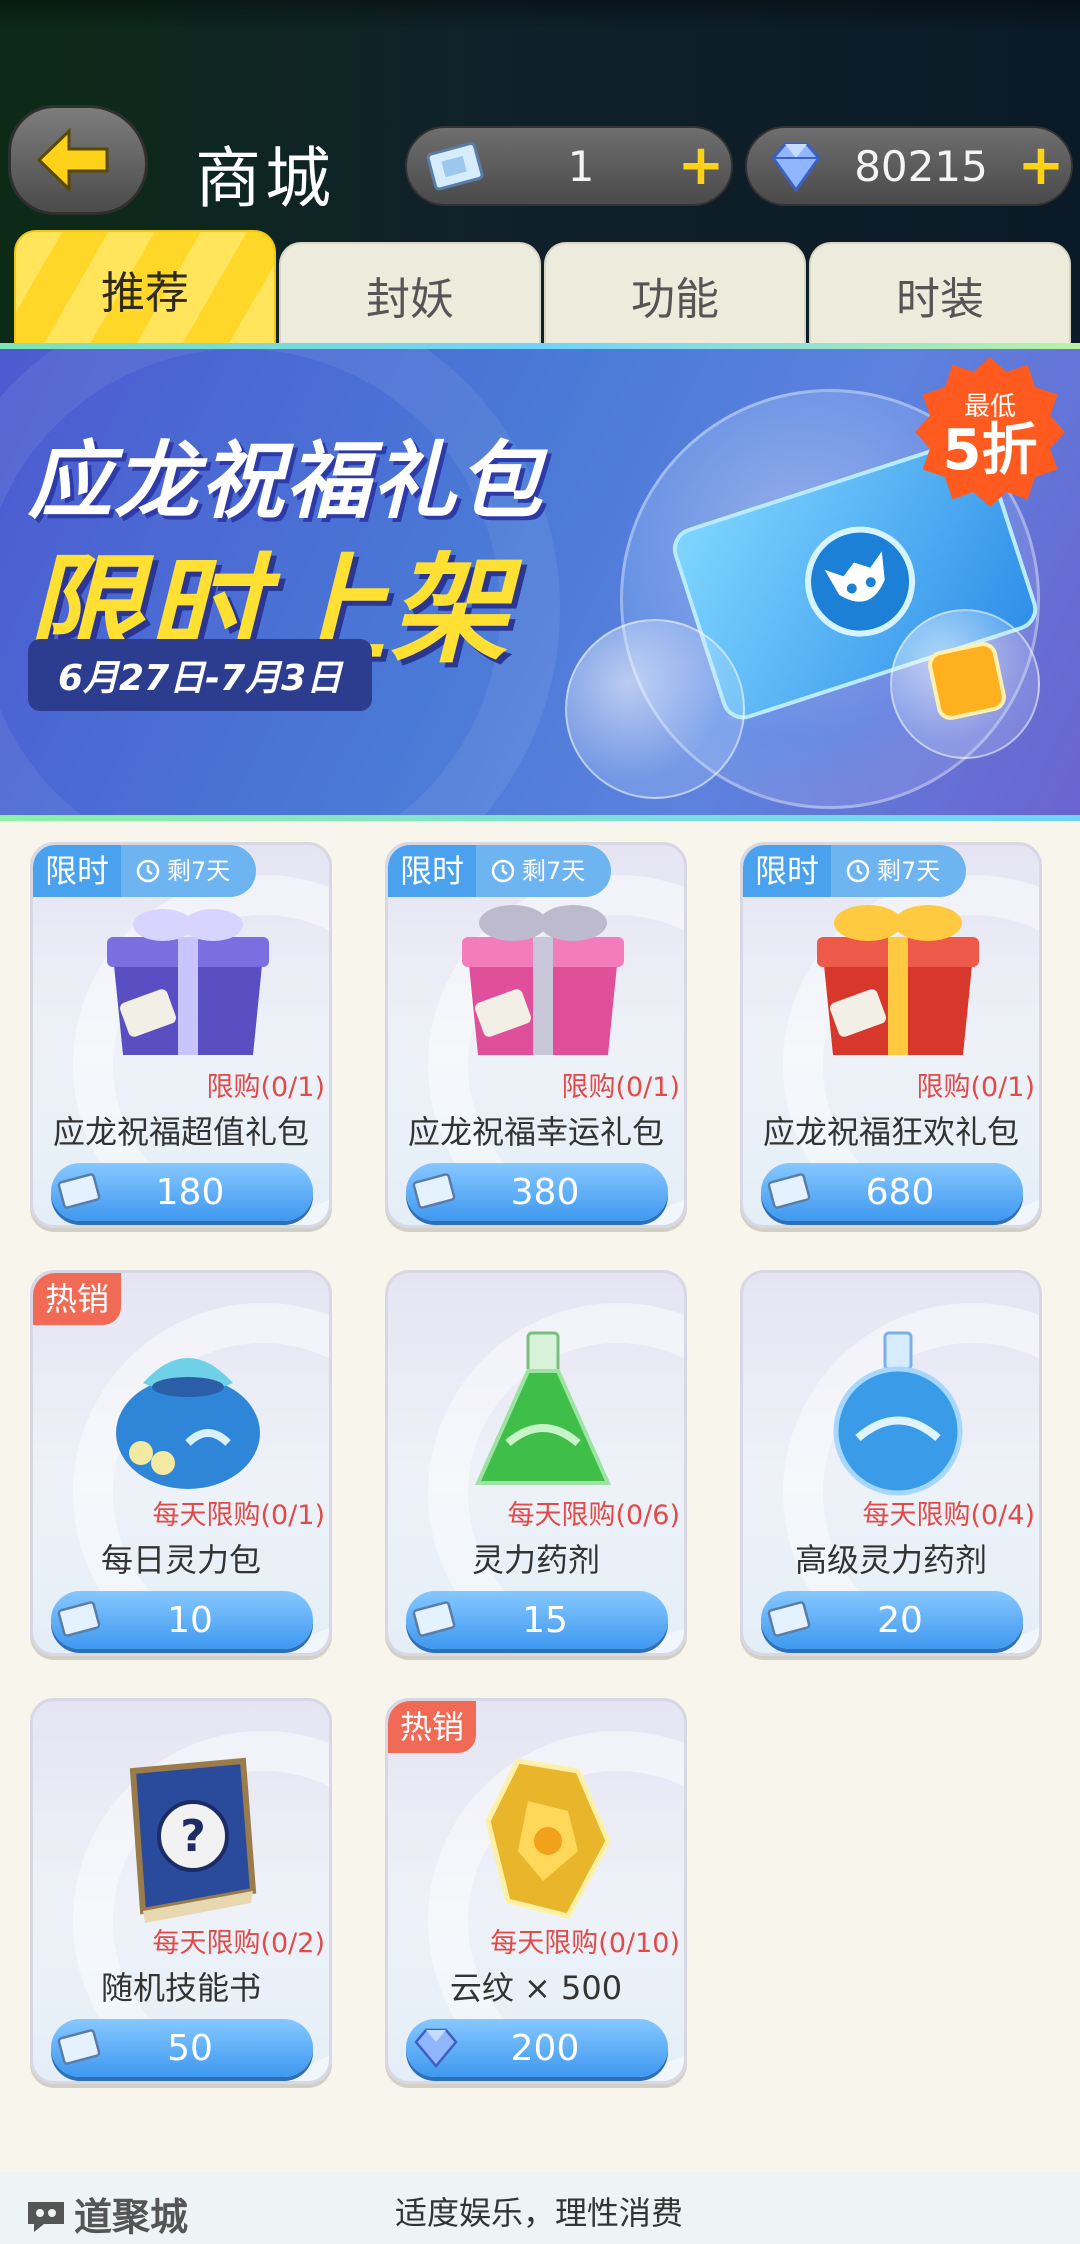 This screenshot has width=1080, height=2244. I want to click on purchase-limit: 每天限购(0/4), so click(948, 1515).